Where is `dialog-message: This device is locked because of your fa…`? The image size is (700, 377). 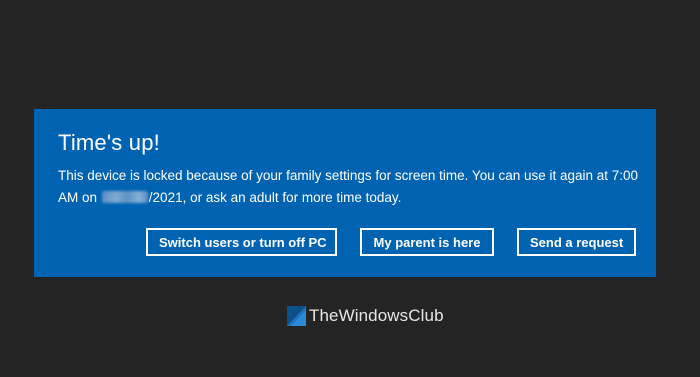 dialog-message: This device is locked because of your fa… is located at coordinates (350, 187).